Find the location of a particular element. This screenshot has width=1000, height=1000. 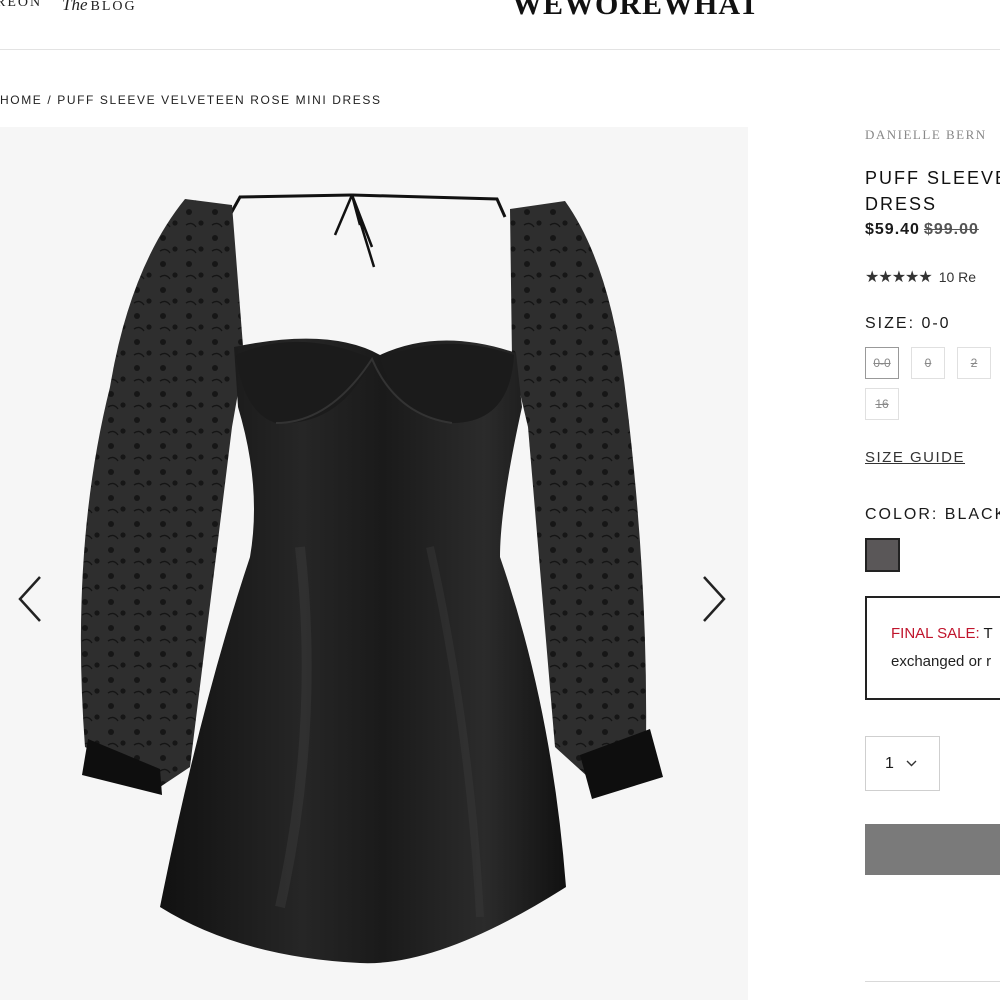

color-swatch-black is located at coordinates (882, 555).